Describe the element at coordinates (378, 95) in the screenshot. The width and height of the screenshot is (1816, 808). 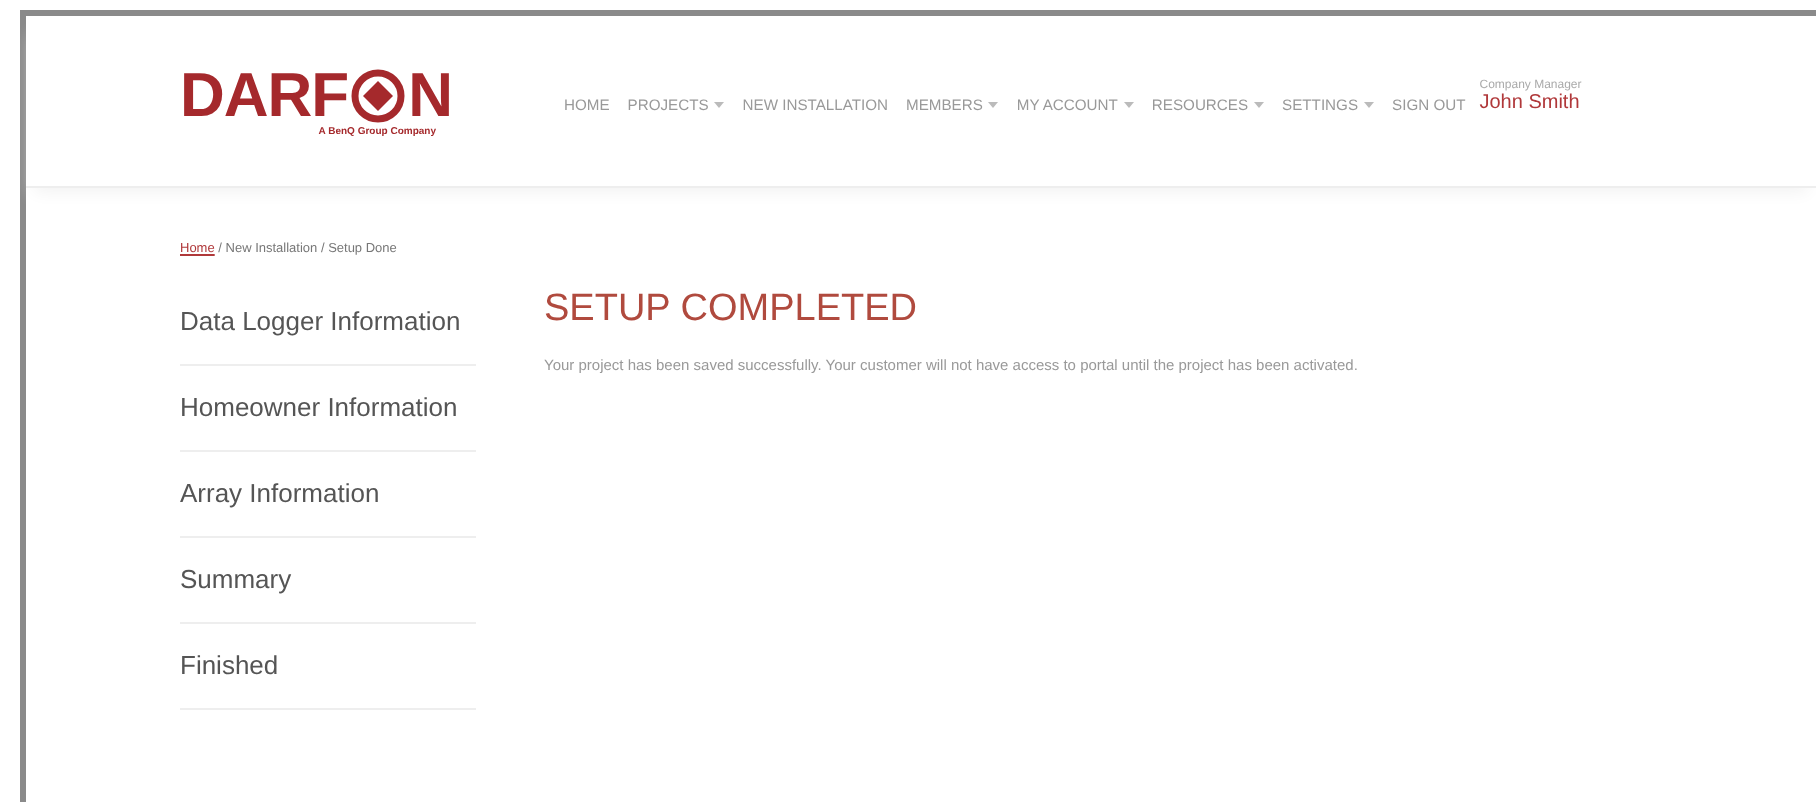
I see `logo-icon` at that location.